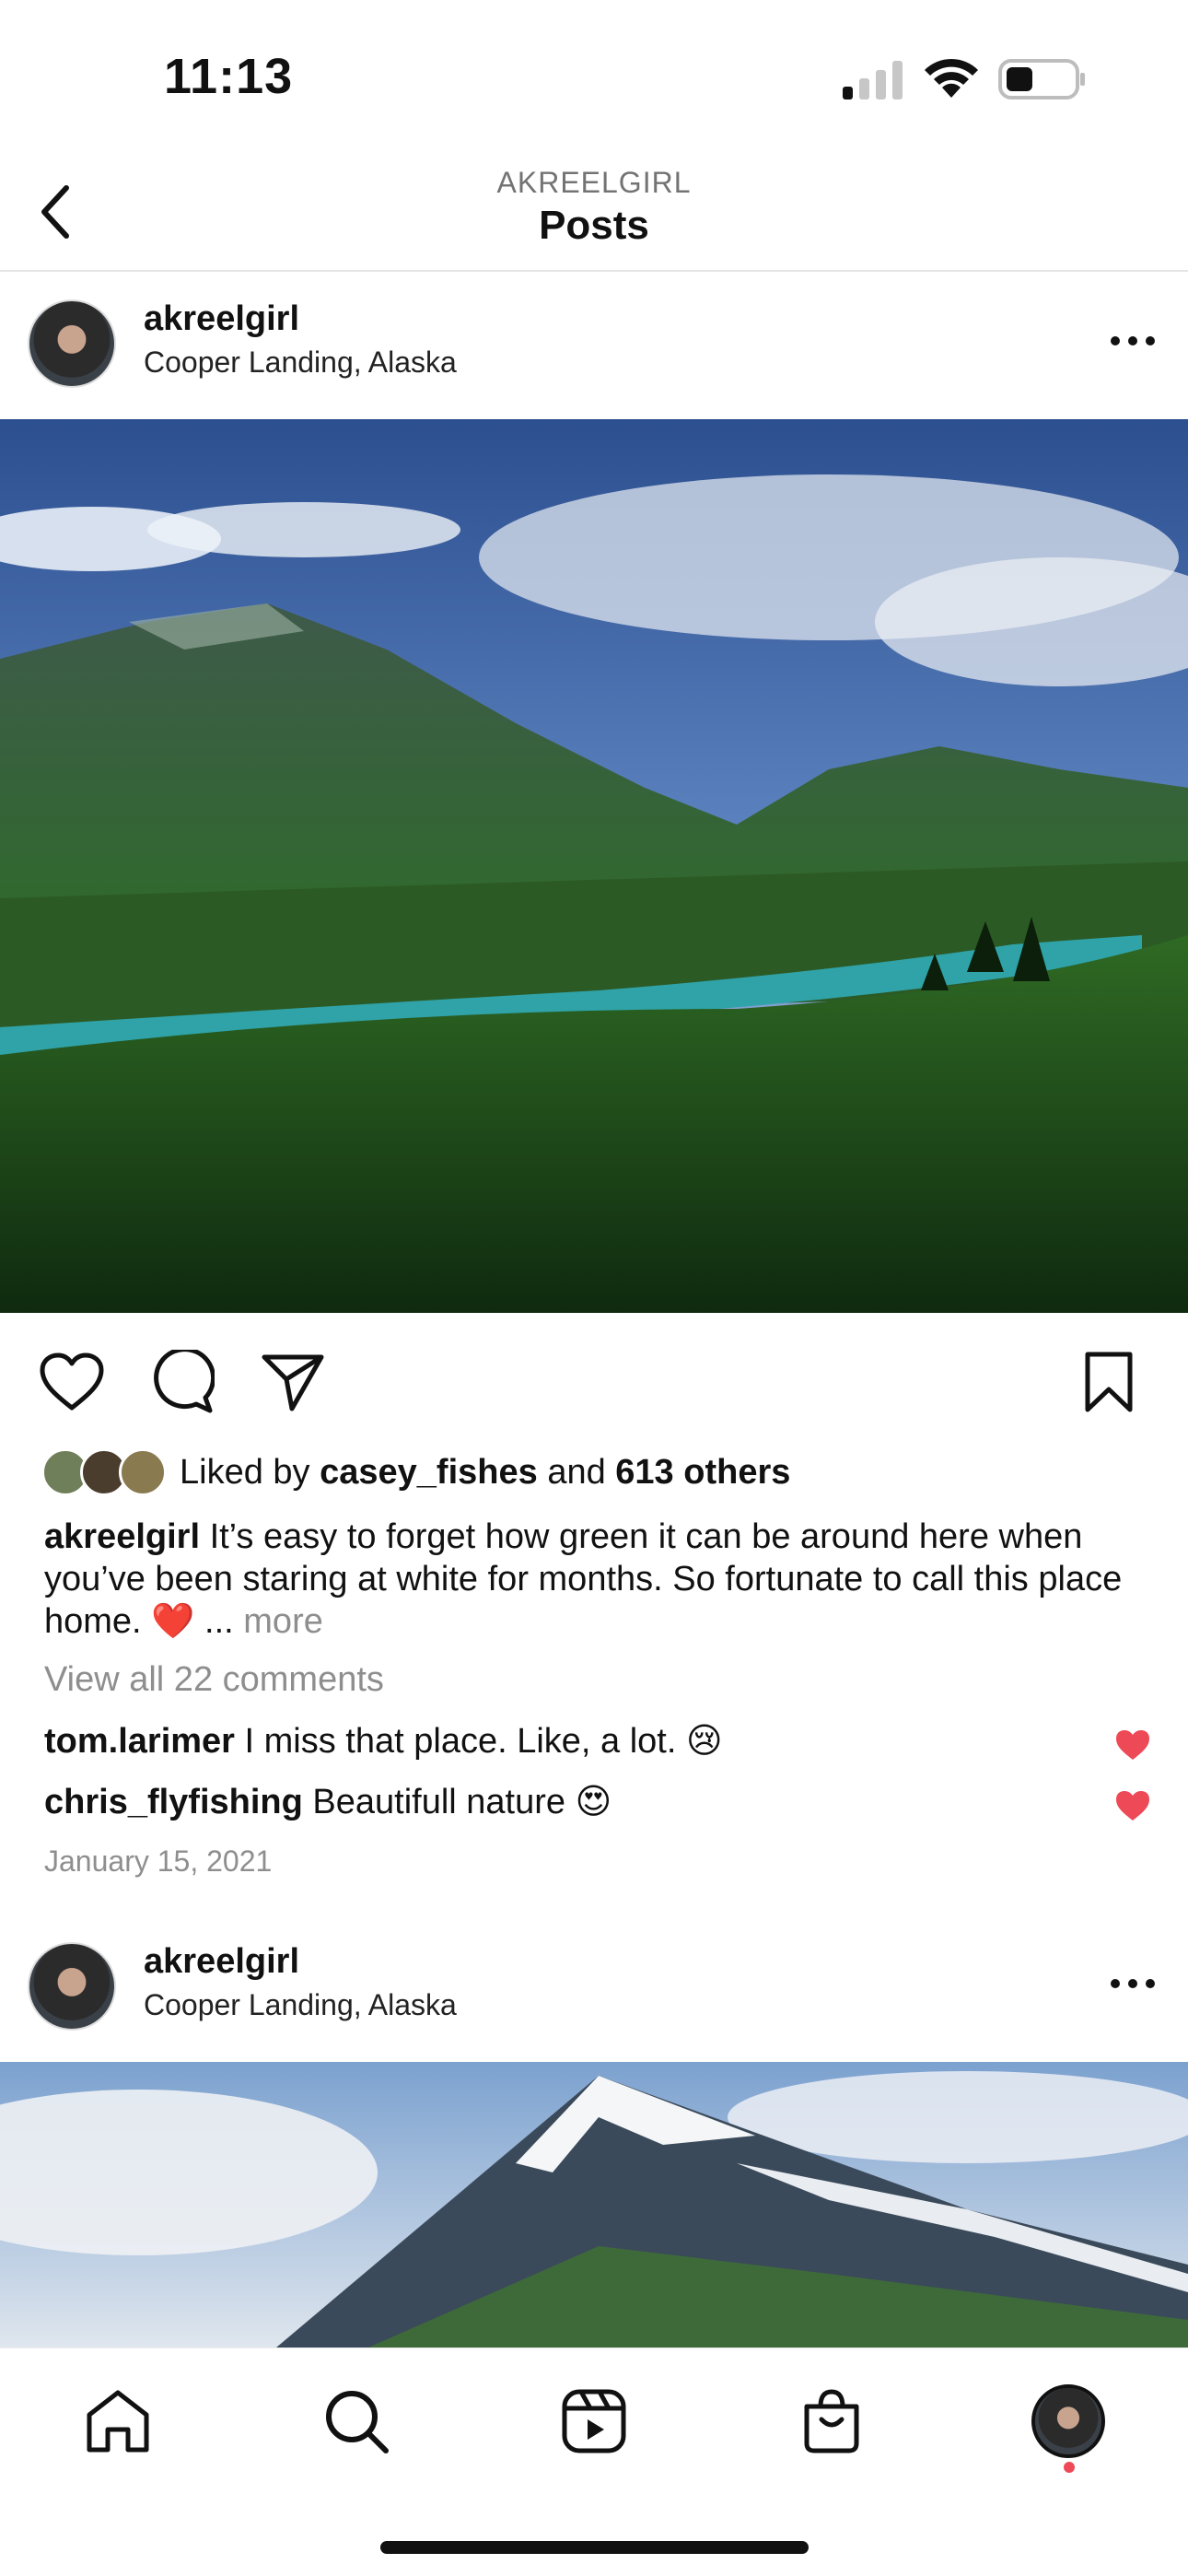 The width and height of the screenshot is (1188, 2576). I want to click on likes-summary: Liked by casey_fishes and 613 others, so click(415, 1472).